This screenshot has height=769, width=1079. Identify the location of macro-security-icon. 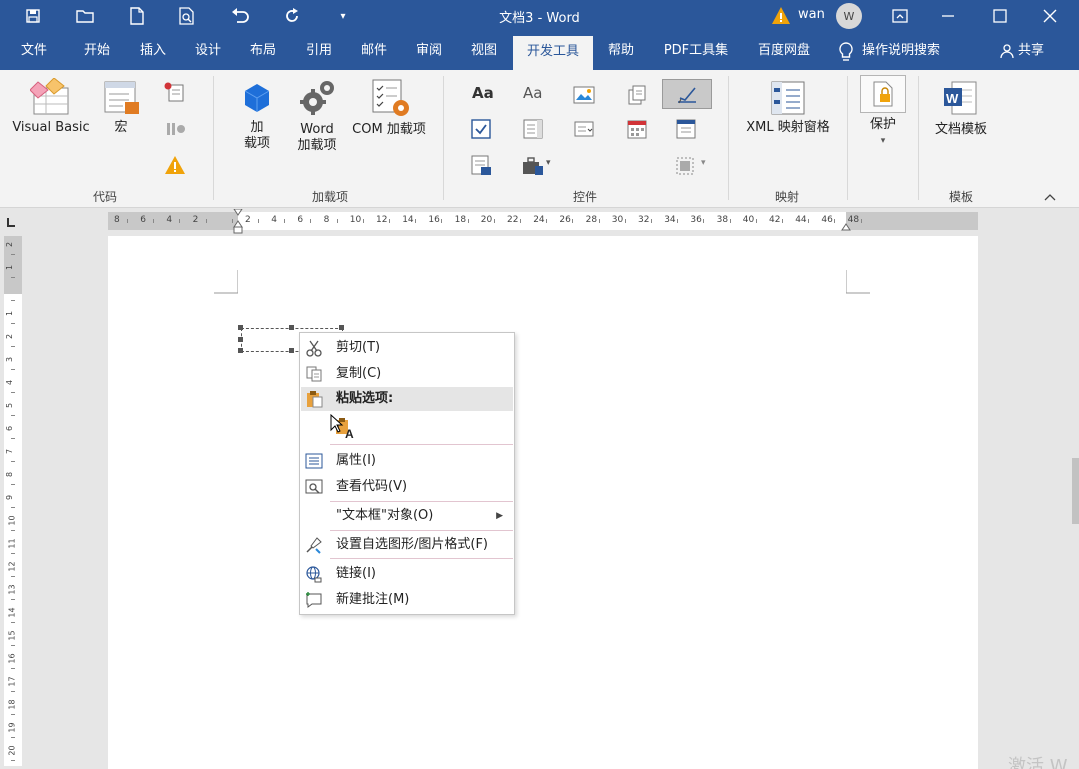
(175, 165).